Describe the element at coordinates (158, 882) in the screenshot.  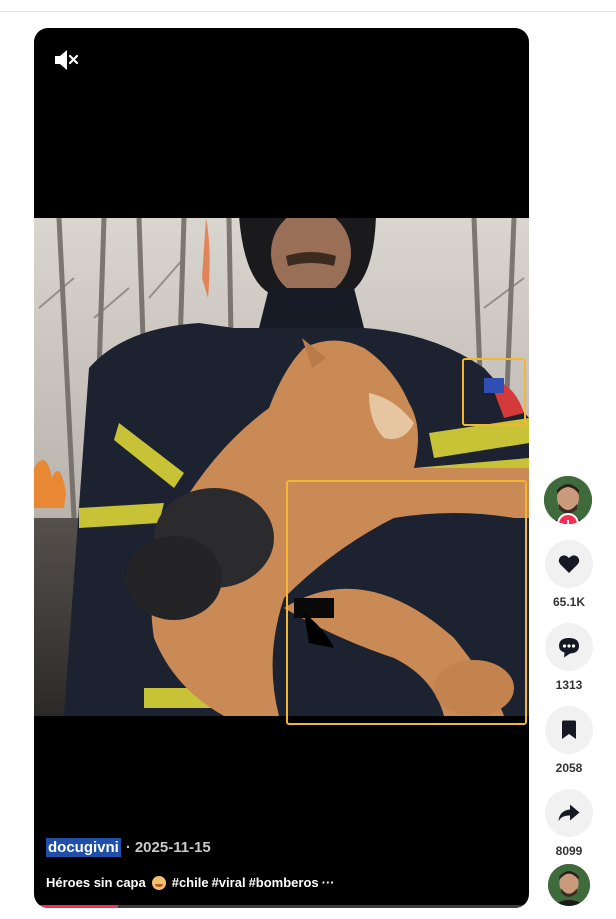
I see `face-emoji-icon` at that location.